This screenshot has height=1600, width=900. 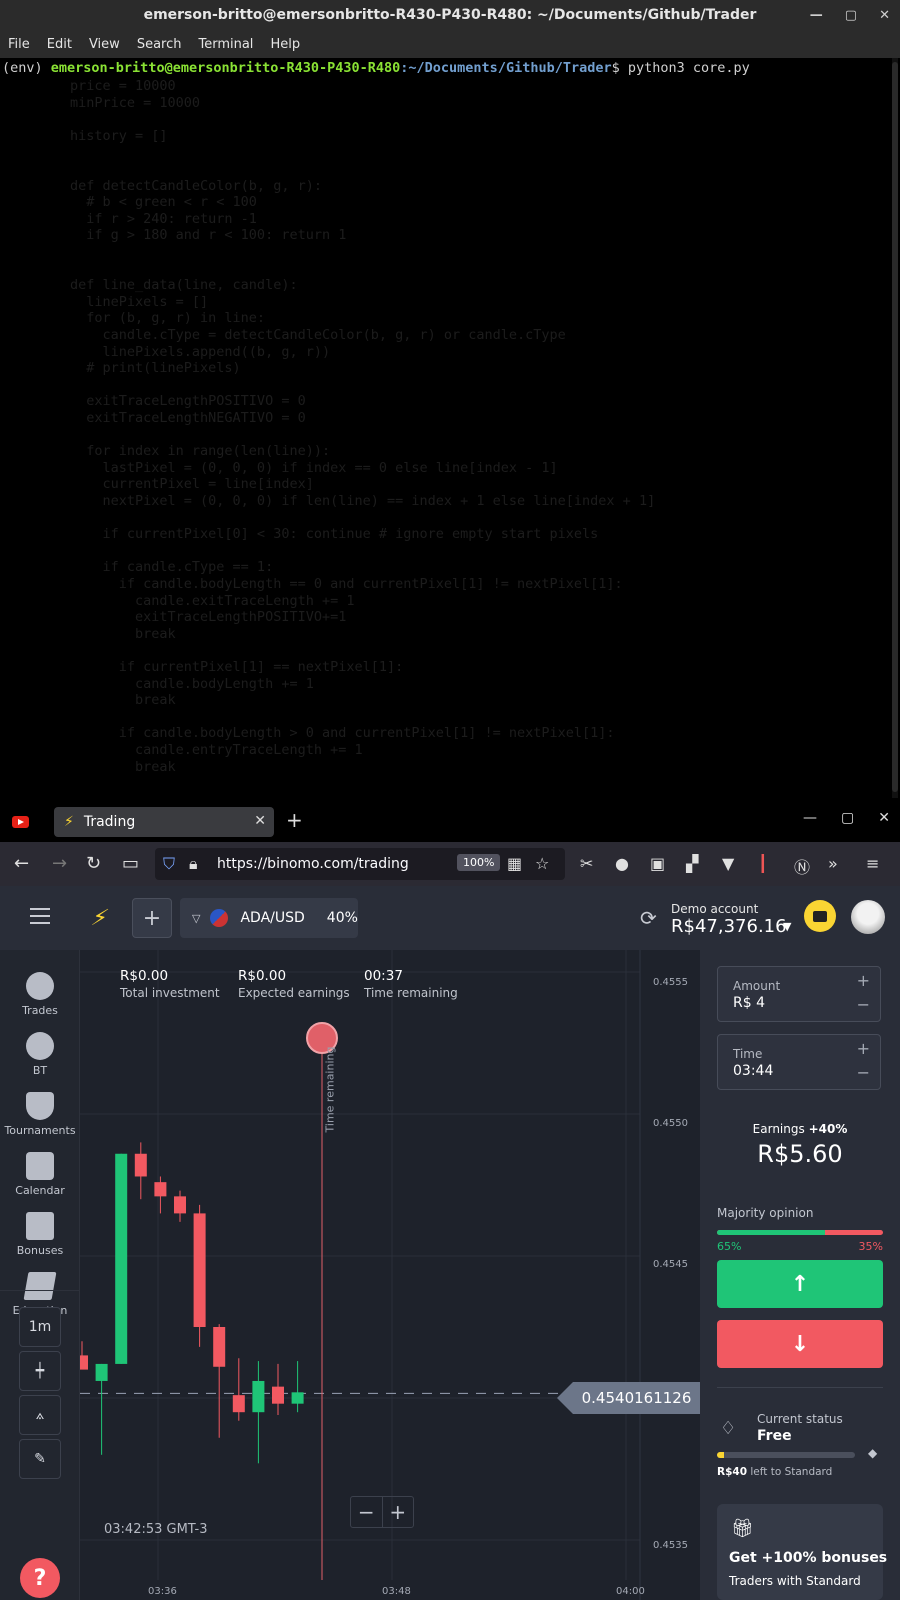 What do you see at coordinates (820, 916) in the screenshot?
I see `wallet-button` at bounding box center [820, 916].